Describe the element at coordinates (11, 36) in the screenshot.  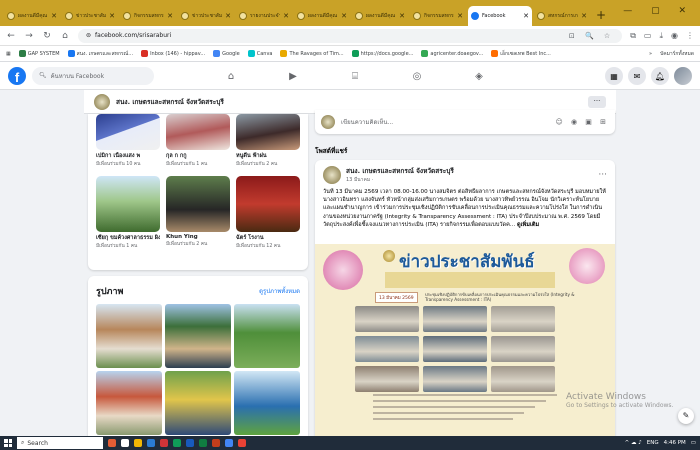
I see `back-icon: ←` at that location.